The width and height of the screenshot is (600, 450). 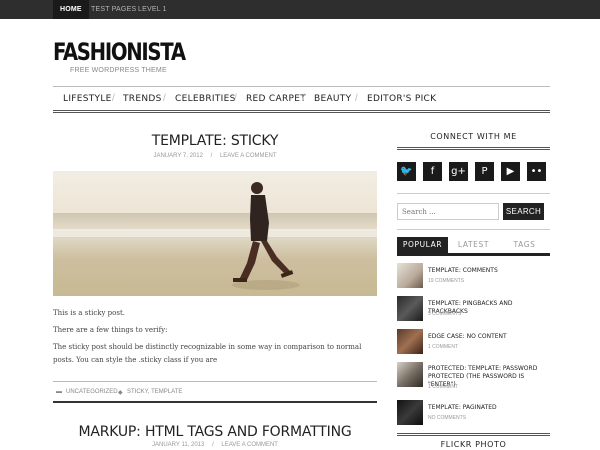 What do you see at coordinates (536, 171) in the screenshot?
I see `flickr-icon: ••` at bounding box center [536, 171].